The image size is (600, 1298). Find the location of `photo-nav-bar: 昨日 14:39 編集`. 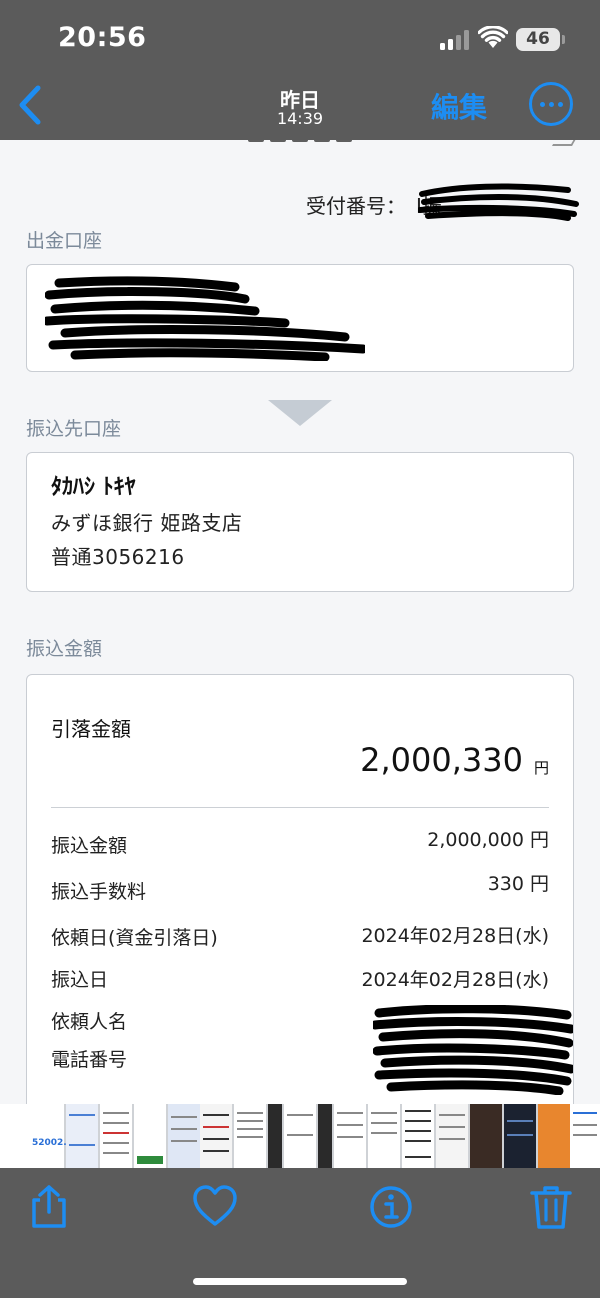

photo-nav-bar: 昨日 14:39 編集 is located at coordinates (300, 110).